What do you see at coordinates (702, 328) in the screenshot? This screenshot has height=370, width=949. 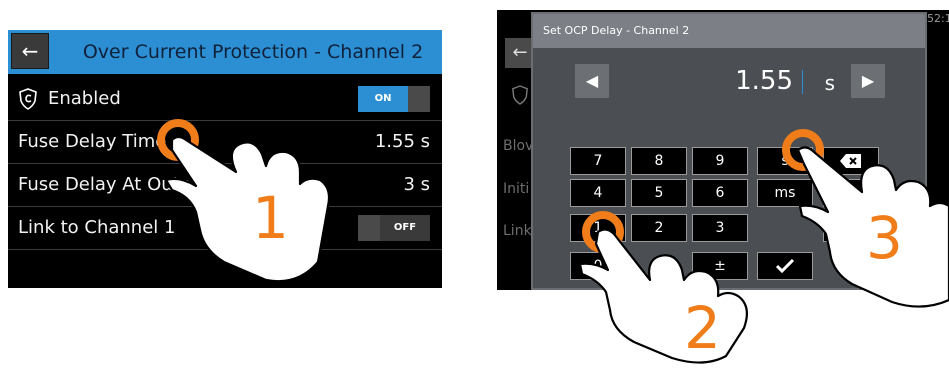 I see `step-number: 2` at bounding box center [702, 328].